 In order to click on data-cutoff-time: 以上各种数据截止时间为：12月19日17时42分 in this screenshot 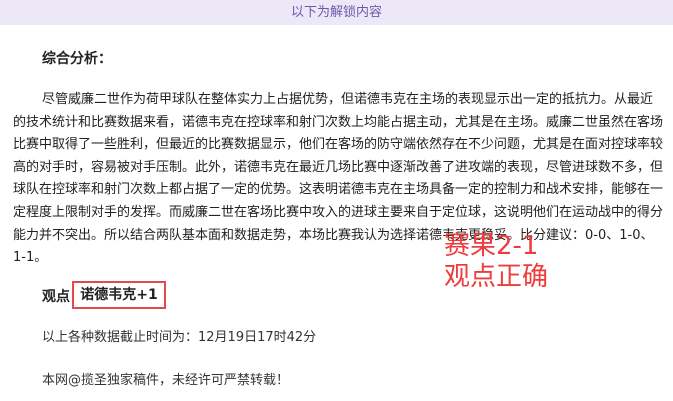, I will do `click(179, 337)`.